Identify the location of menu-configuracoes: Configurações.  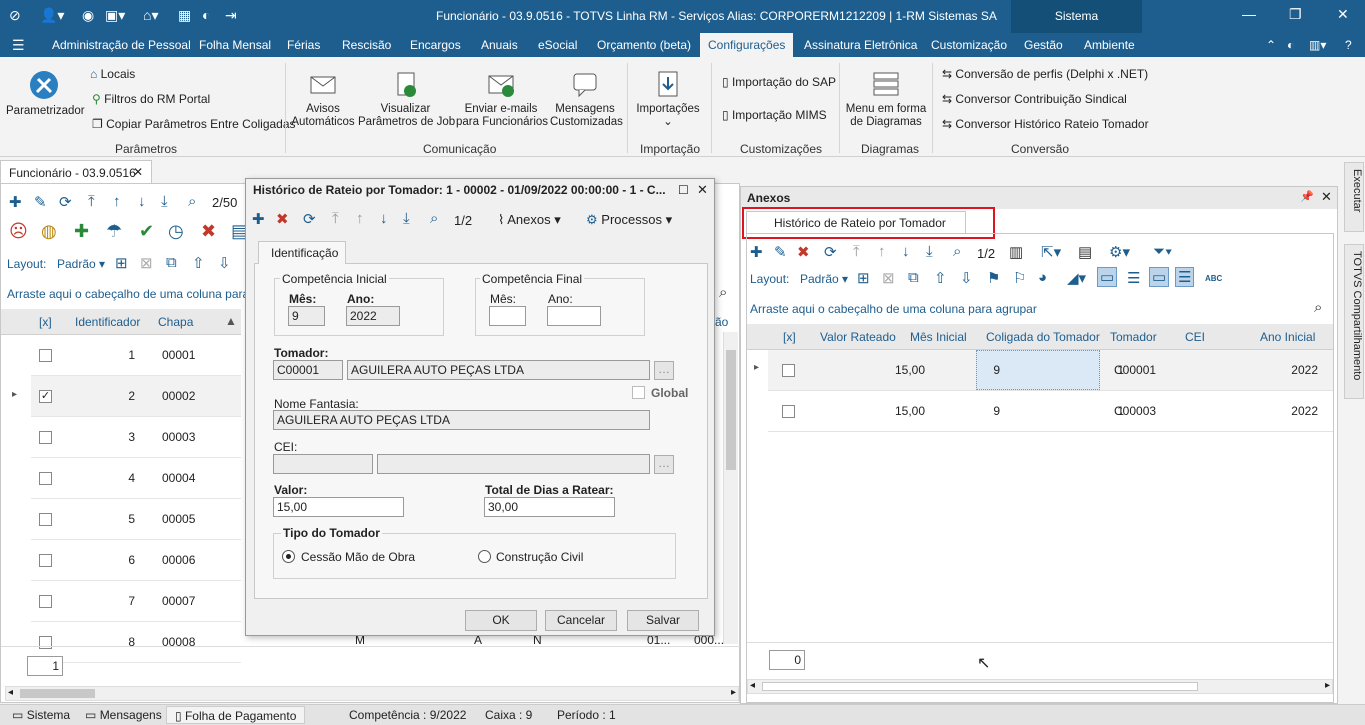
(747, 45).